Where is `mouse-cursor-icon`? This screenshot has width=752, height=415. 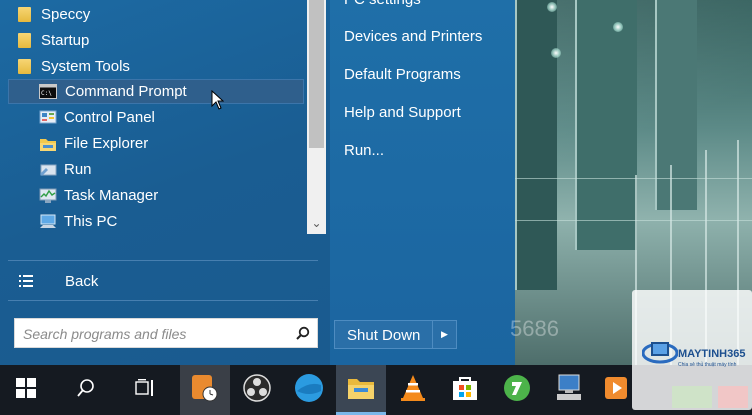 mouse-cursor-icon is located at coordinates (218, 102).